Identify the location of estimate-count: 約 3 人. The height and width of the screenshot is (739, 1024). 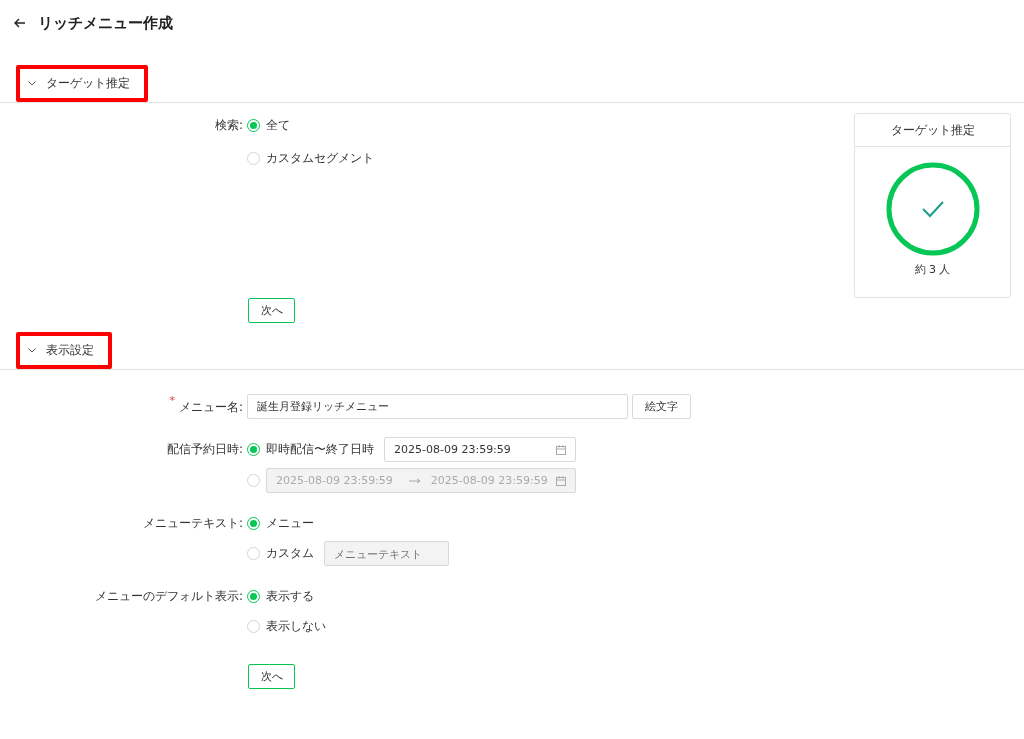
(932, 269).